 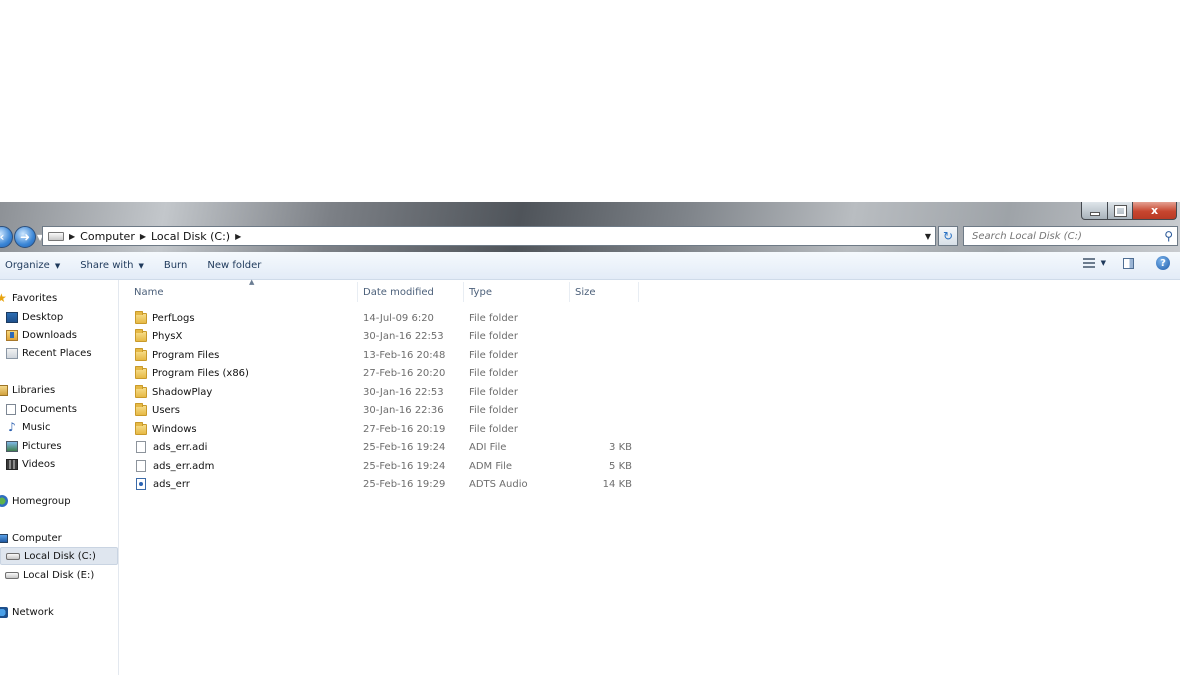 I want to click on nav-item-pictures: Pictures, so click(x=34, y=446).